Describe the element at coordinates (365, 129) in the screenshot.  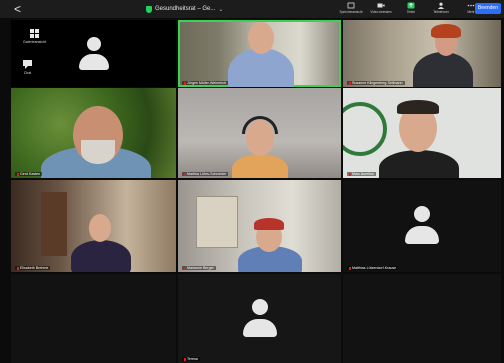
I see `logo-emblem` at that location.